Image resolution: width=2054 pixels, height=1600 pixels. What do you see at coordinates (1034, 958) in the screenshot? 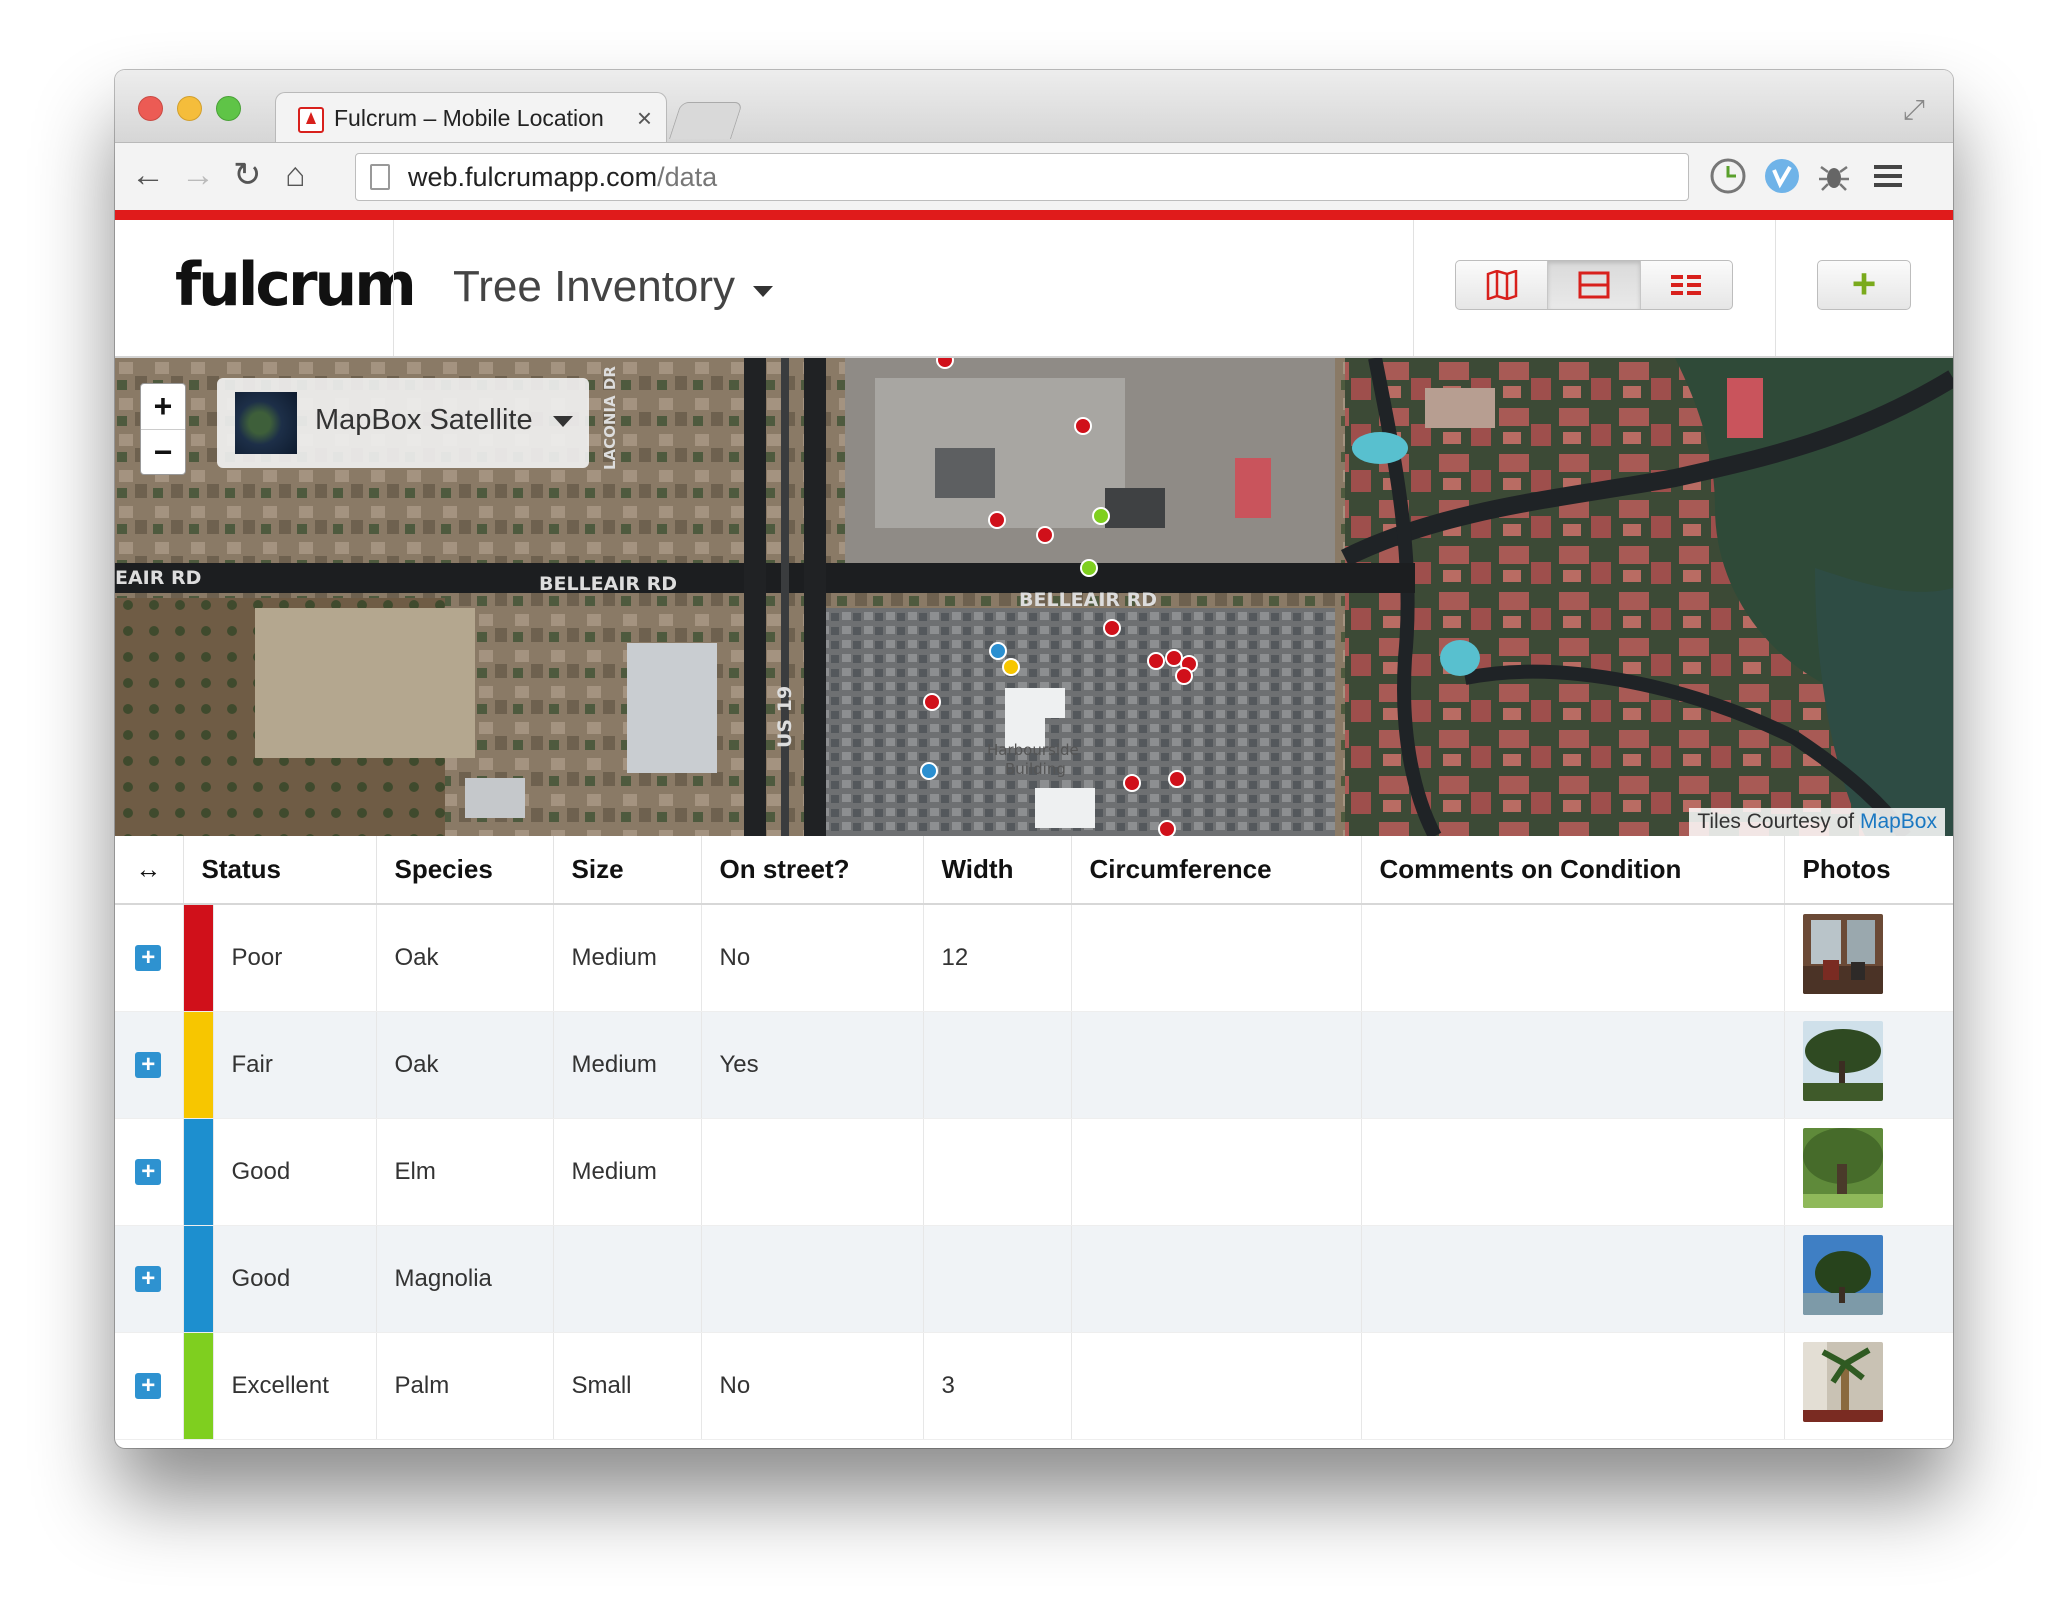
I see `table-row: + Poor Oak Medium No 12` at bounding box center [1034, 958].